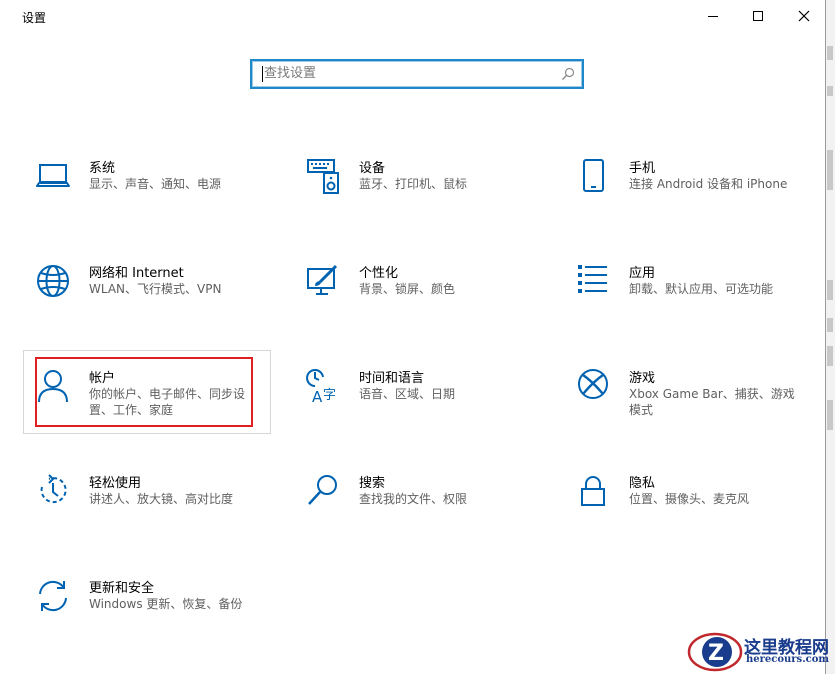 The height and width of the screenshot is (674, 835). I want to click on time-language-icon: A 字, so click(321, 387).